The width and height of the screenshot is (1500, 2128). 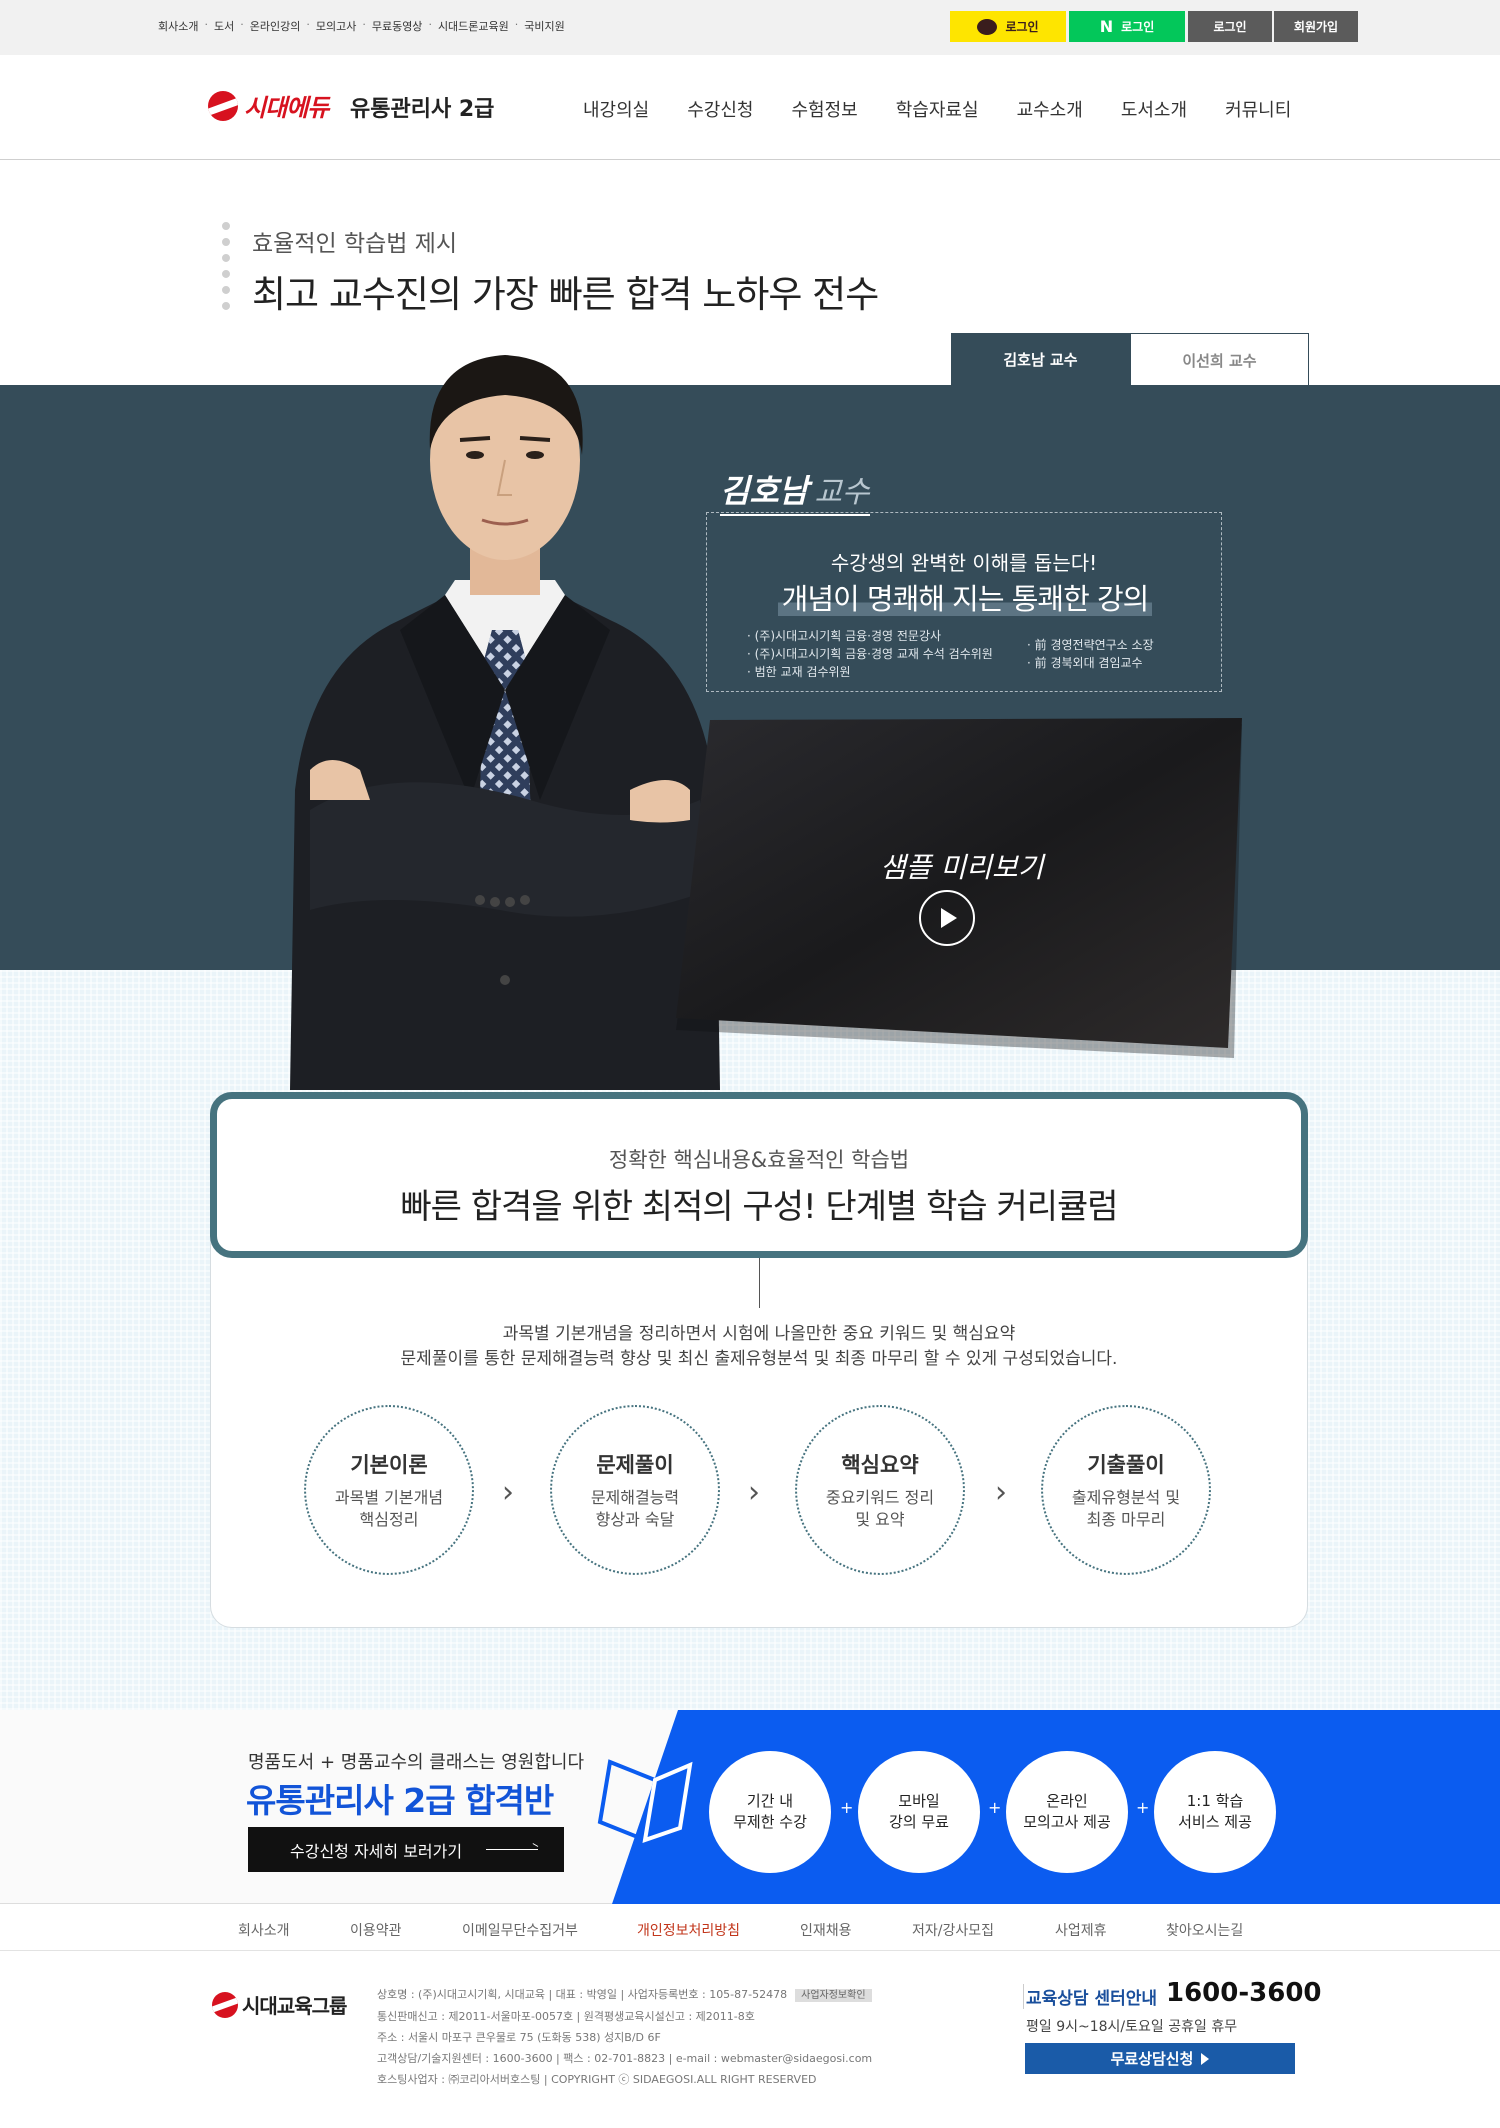 I want to click on step-basic-theory: 기본이론 과목별 기본개념 핵심정리, so click(x=389, y=1490).